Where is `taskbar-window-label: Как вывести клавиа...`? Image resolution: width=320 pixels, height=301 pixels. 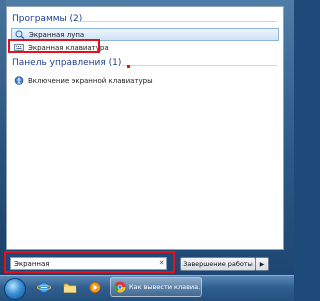 taskbar-window-label: Как вывести клавиа... is located at coordinates (165, 287).